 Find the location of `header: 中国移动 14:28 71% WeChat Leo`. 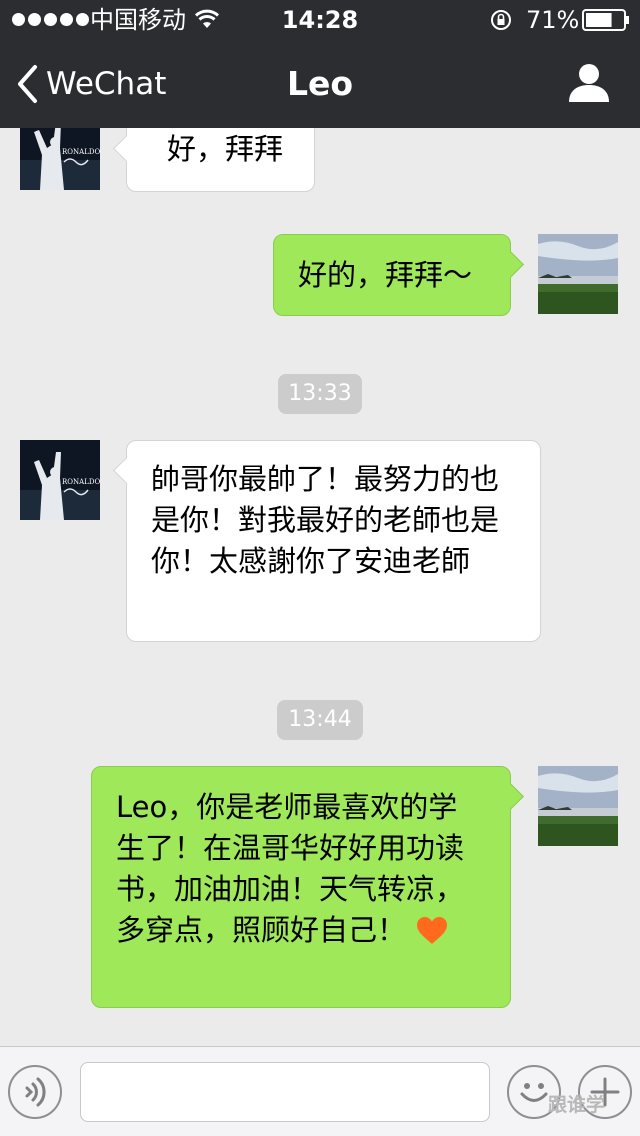

header: 中国移动 14:28 71% WeChat Leo is located at coordinates (320, 64).